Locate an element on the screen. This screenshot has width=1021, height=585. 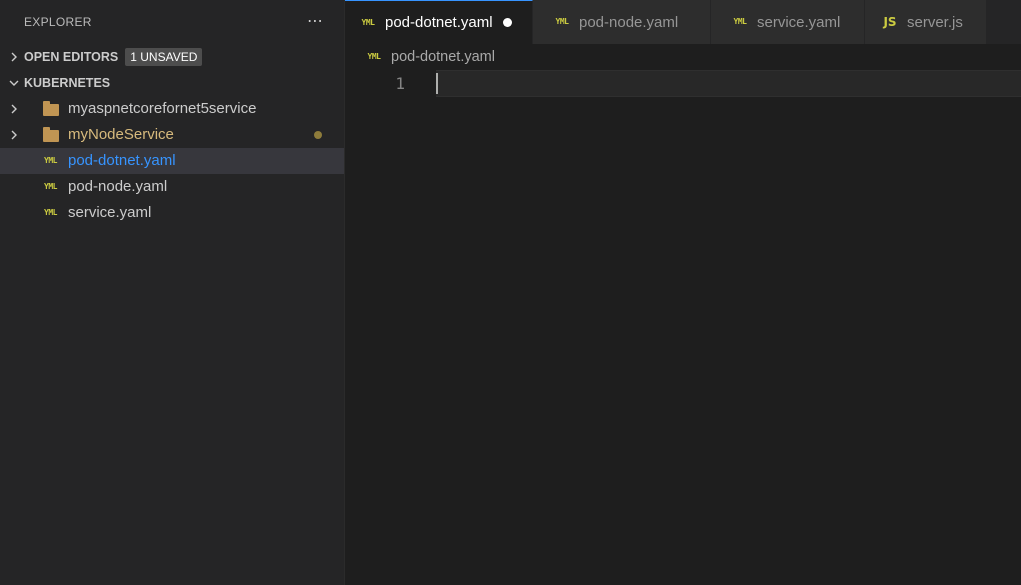
tab-pod-dotnet-yaml: YML pod-dotnet.yaml is located at coordinates (439, 22).